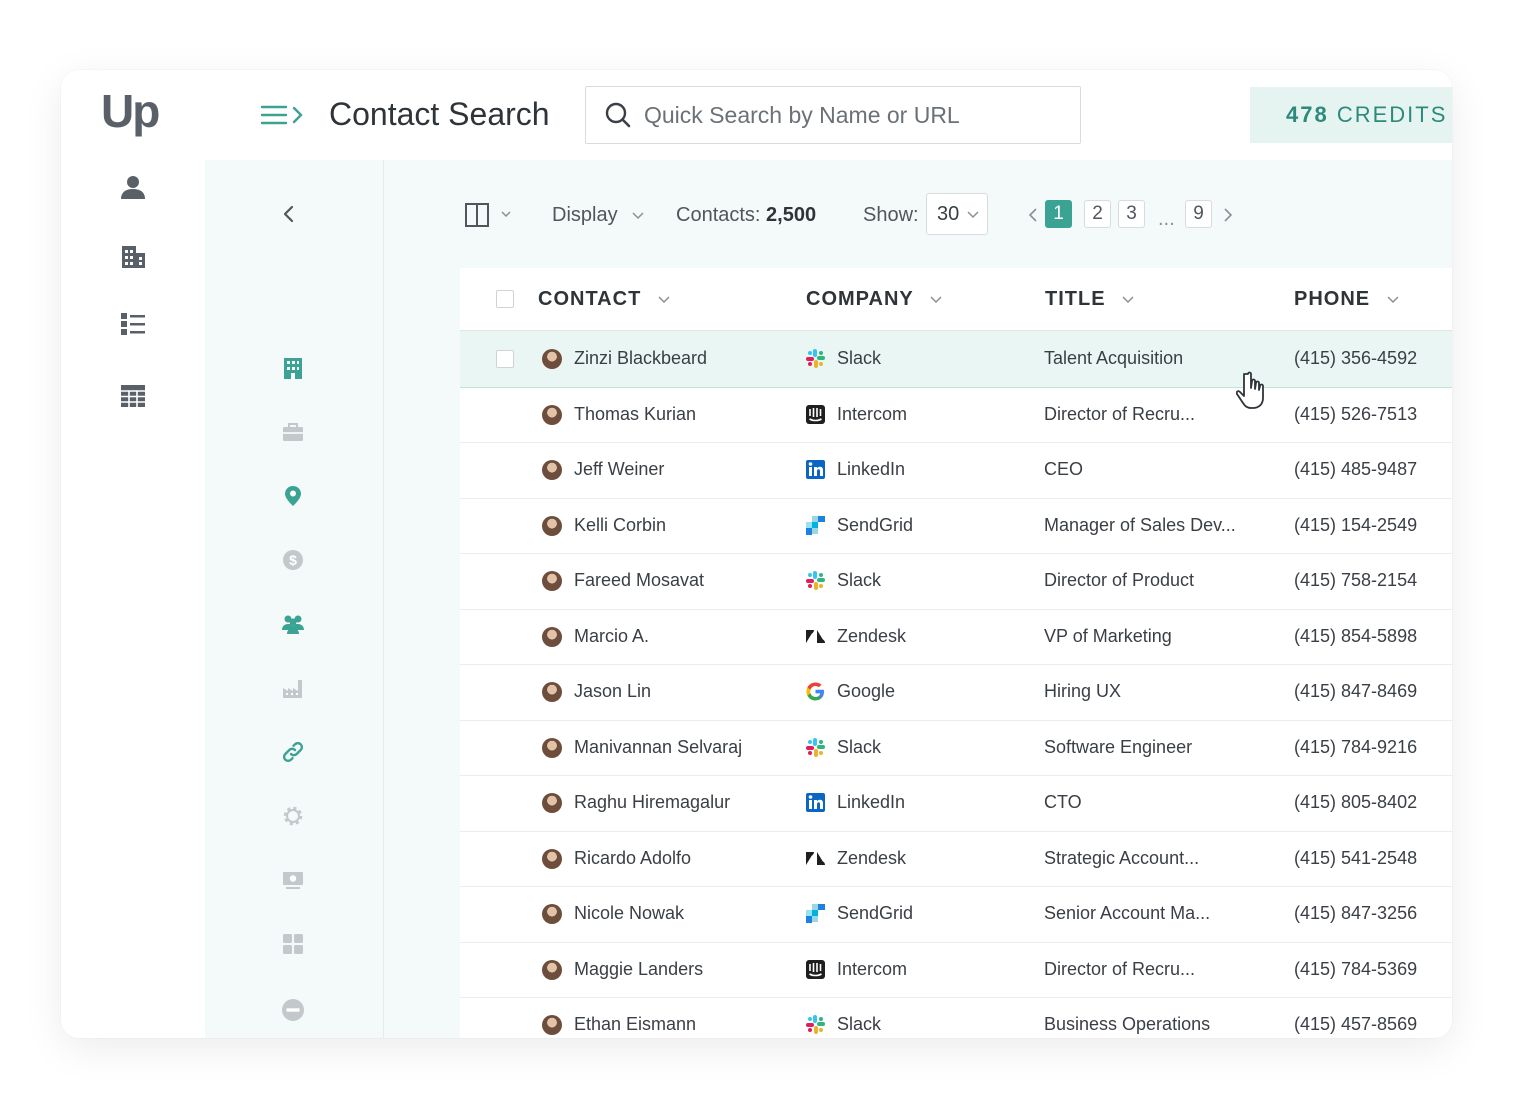 Image resolution: width=1536 pixels, height=1113 pixels. What do you see at coordinates (1355, 691) in the screenshot?
I see `phone-number: (415) 847-8469` at bounding box center [1355, 691].